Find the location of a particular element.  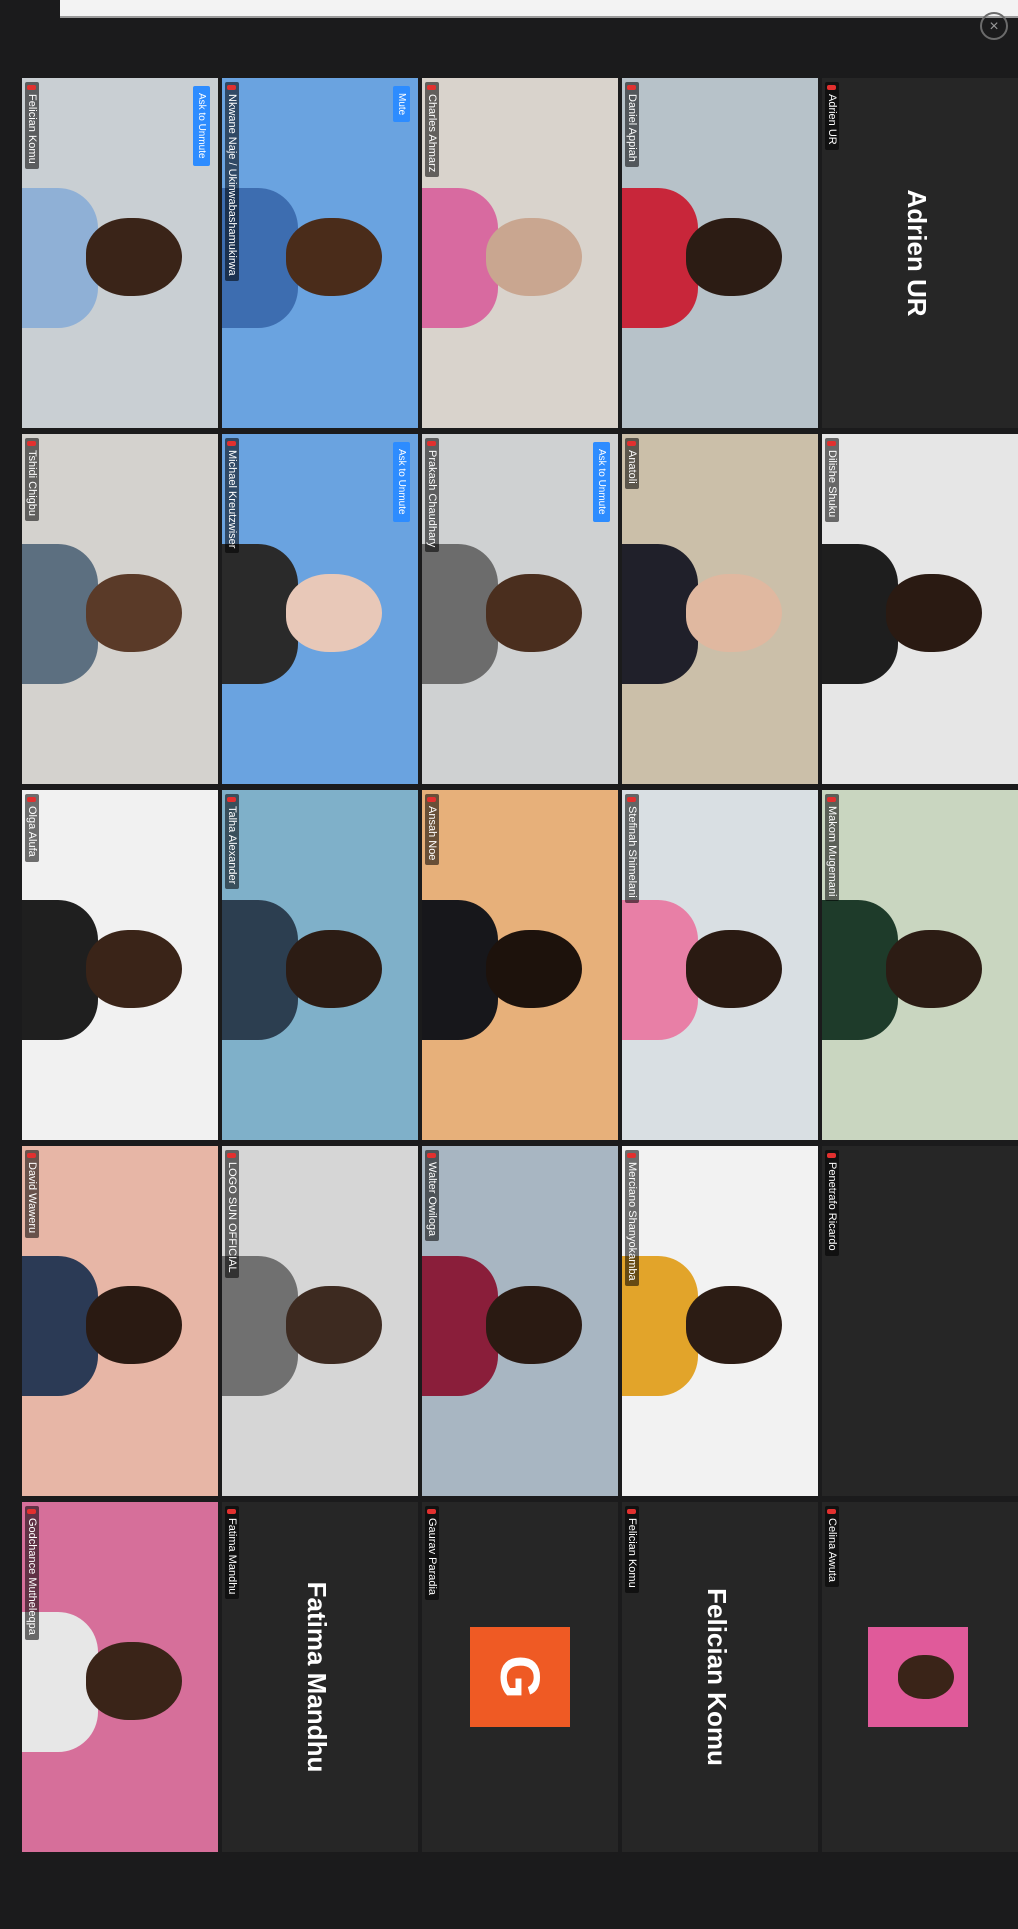

participant-tile: Charles Ahmarz is located at coordinates (520, 253).